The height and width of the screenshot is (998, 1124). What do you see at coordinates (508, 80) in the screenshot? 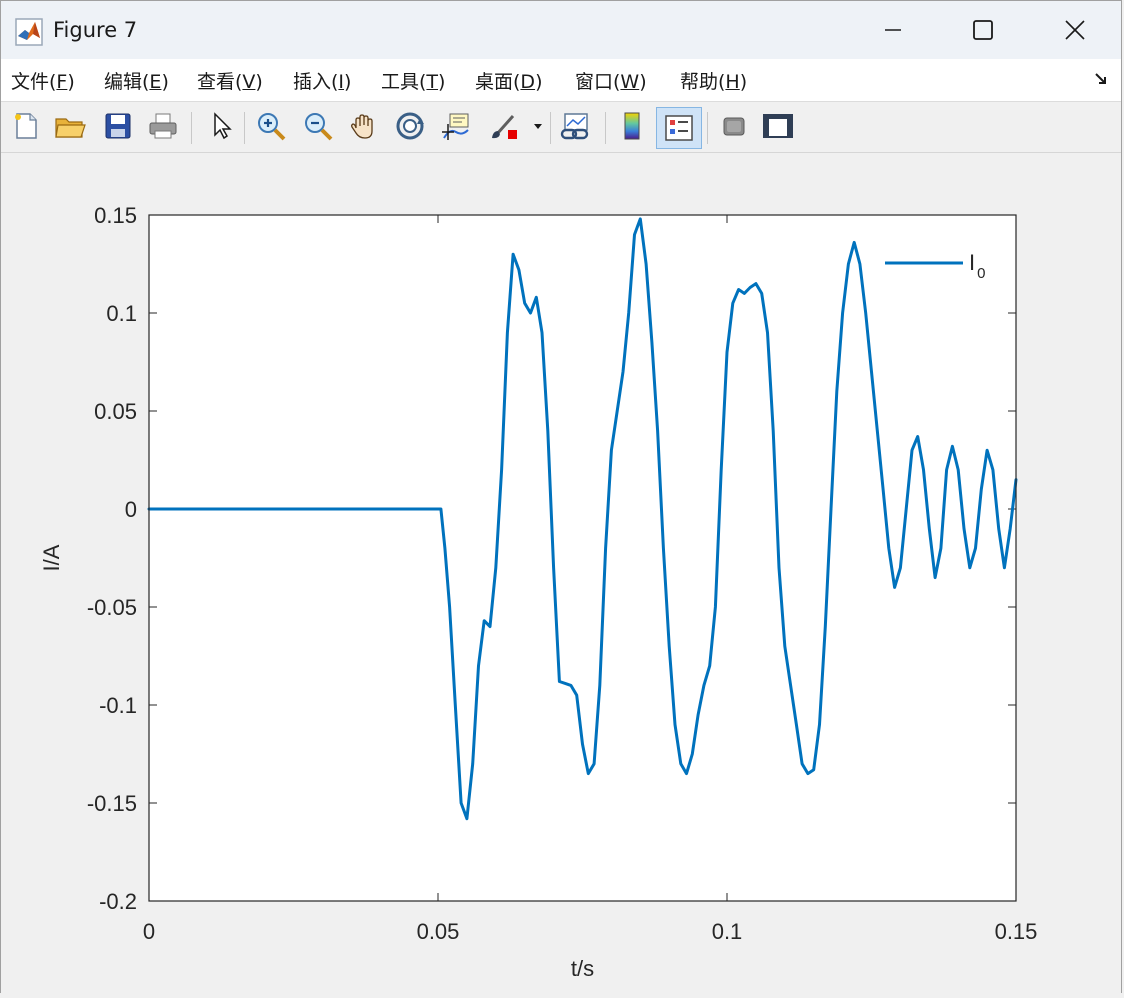
I see `menu-desktop: 桌面(D)` at bounding box center [508, 80].